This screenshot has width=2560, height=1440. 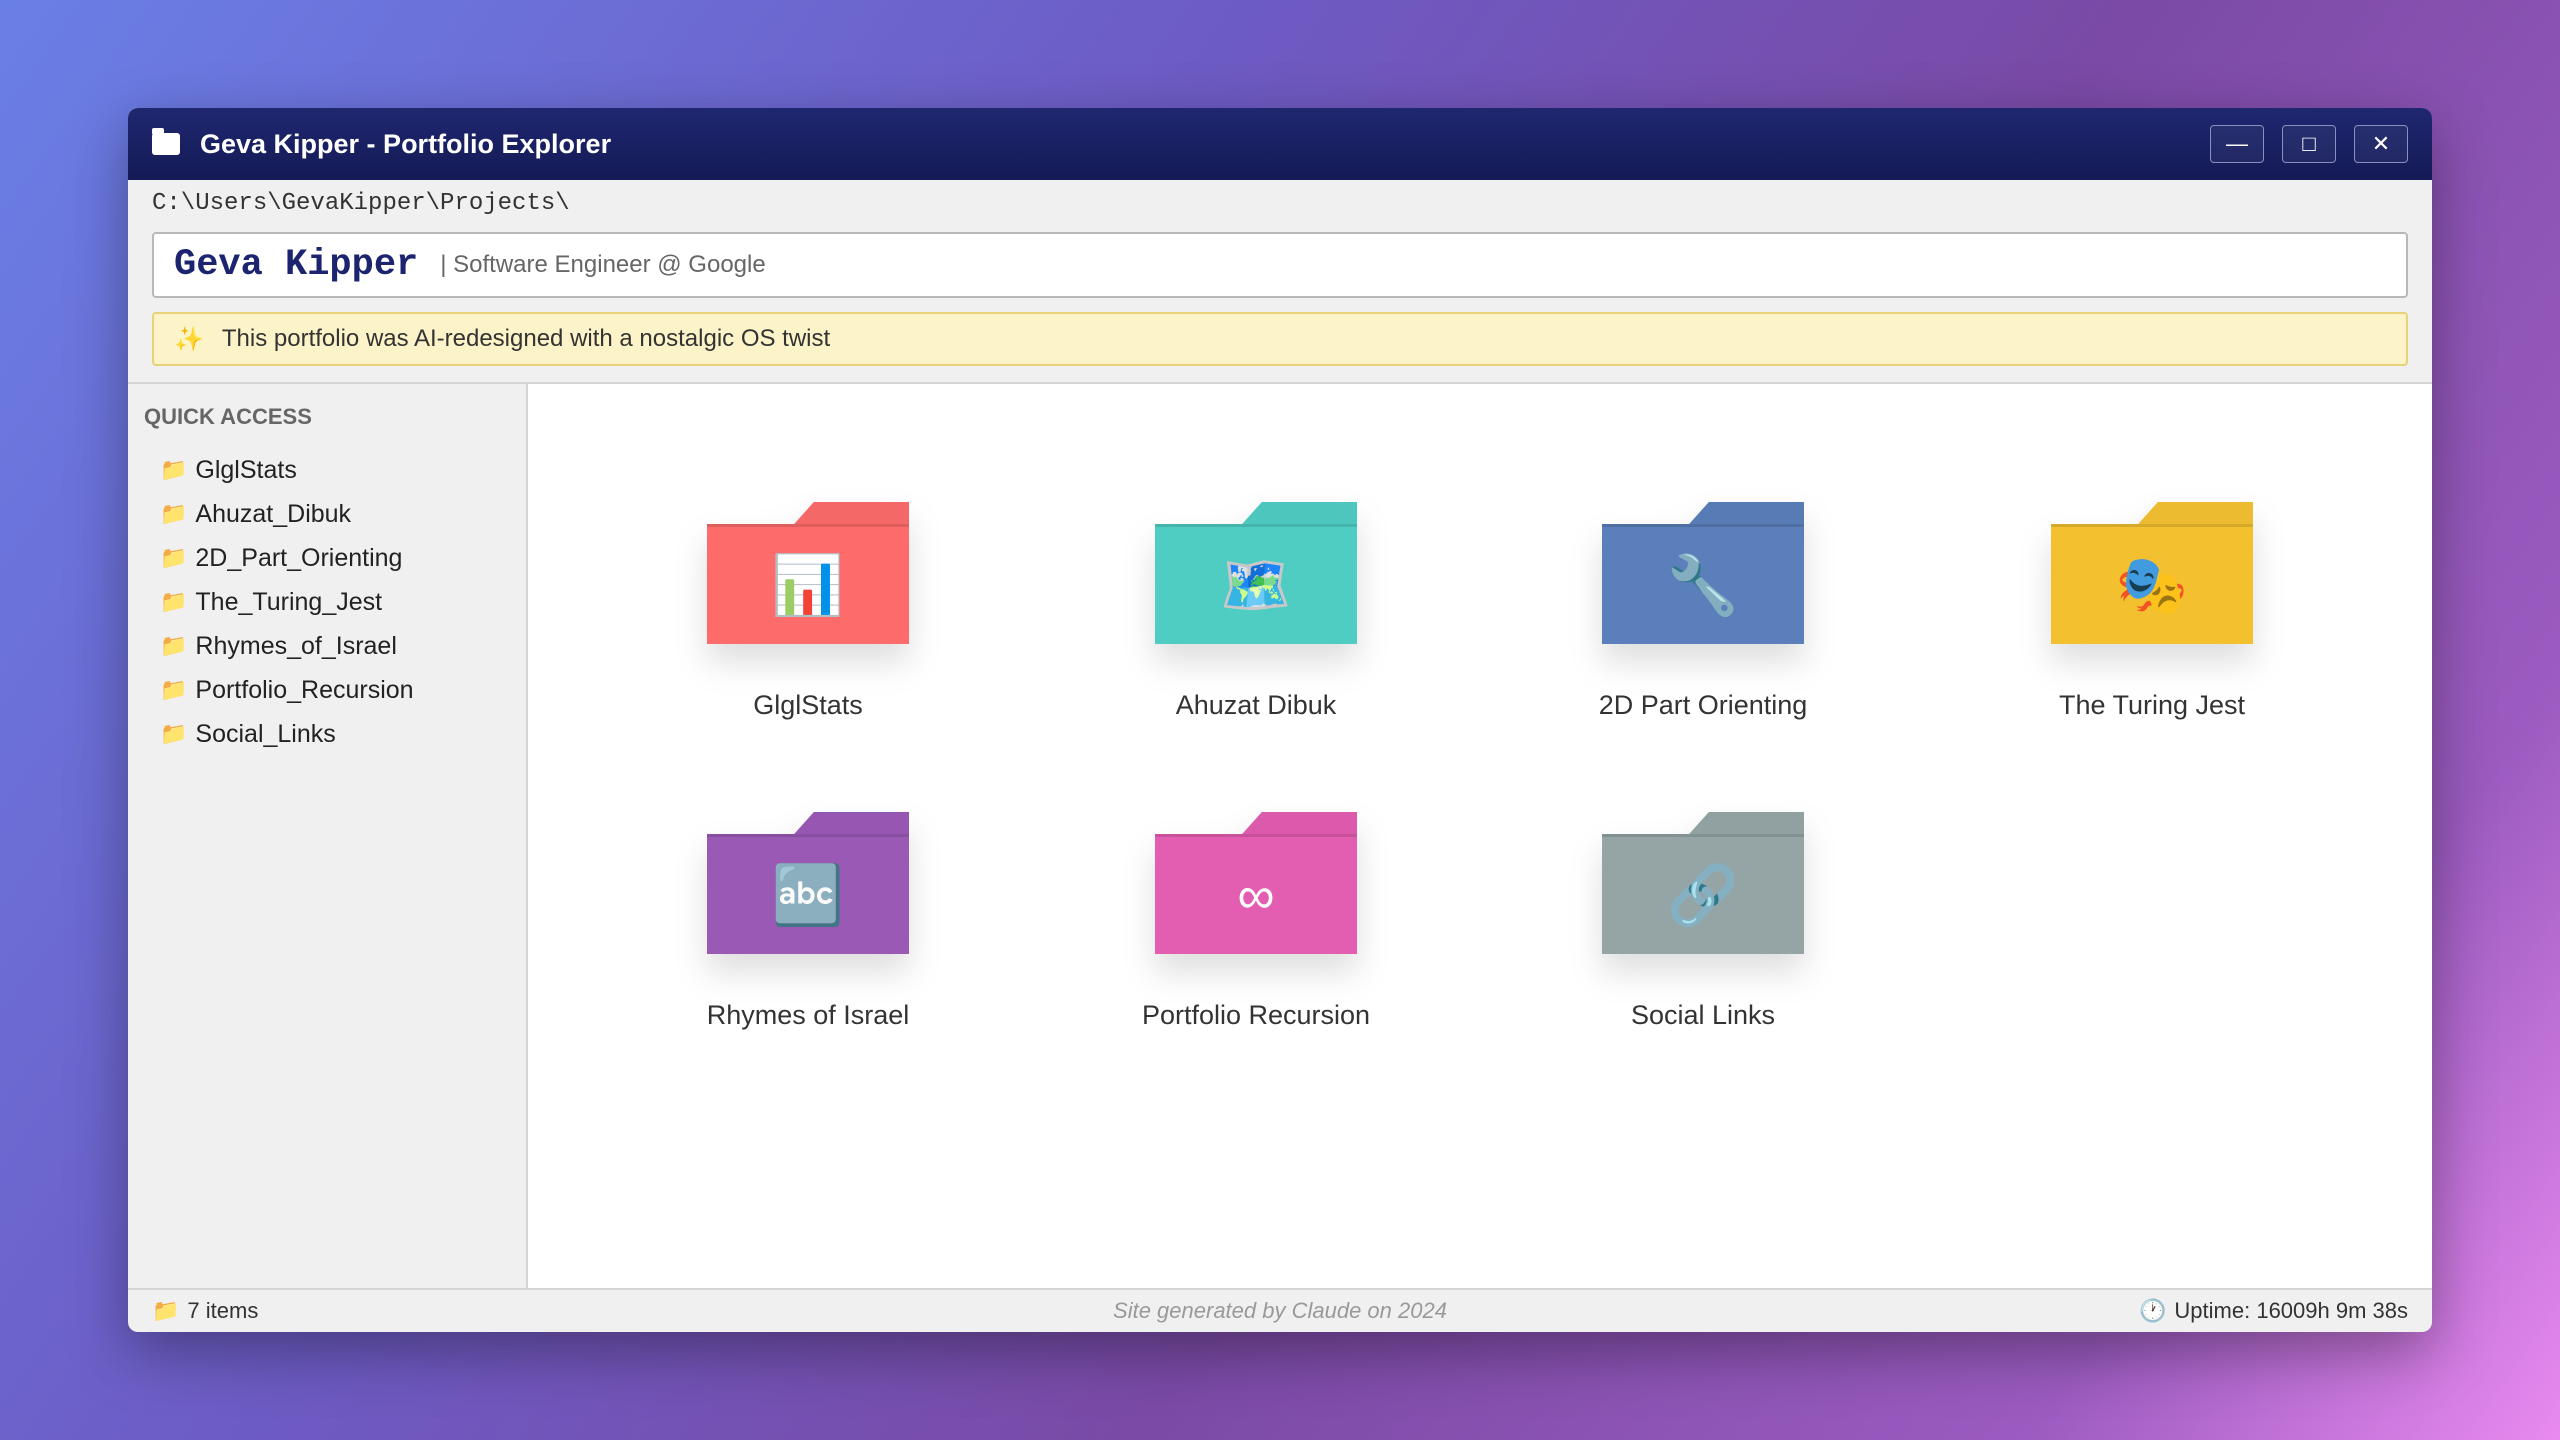 I want to click on folder-label: GlglStats, so click(x=808, y=705).